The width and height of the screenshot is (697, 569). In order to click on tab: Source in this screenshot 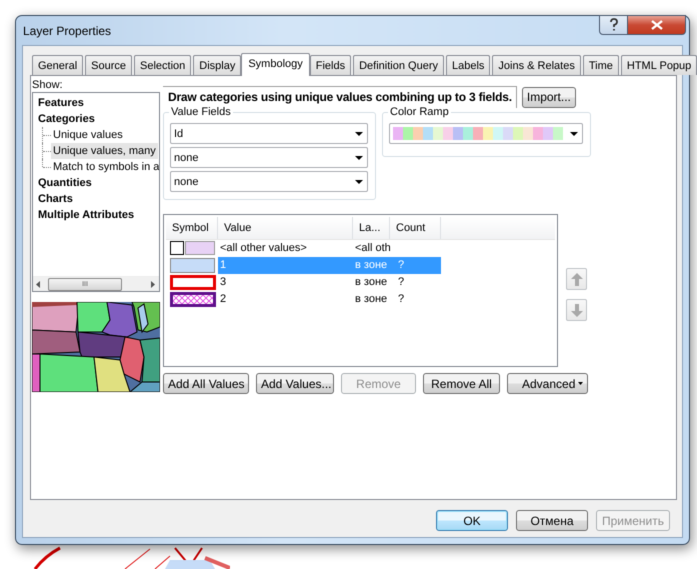, I will do `click(108, 65)`.